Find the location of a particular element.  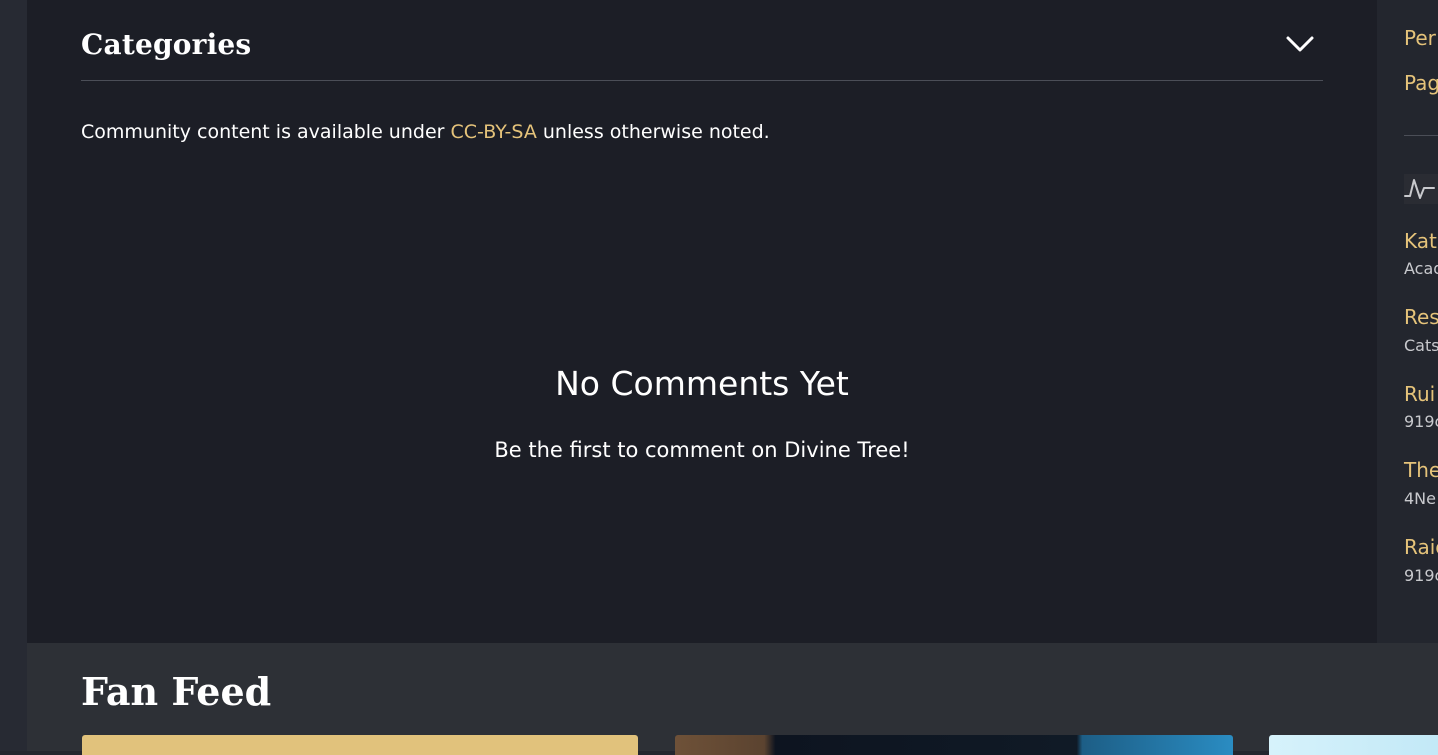

rail-link-2: Pag is located at coordinates (1421, 83).